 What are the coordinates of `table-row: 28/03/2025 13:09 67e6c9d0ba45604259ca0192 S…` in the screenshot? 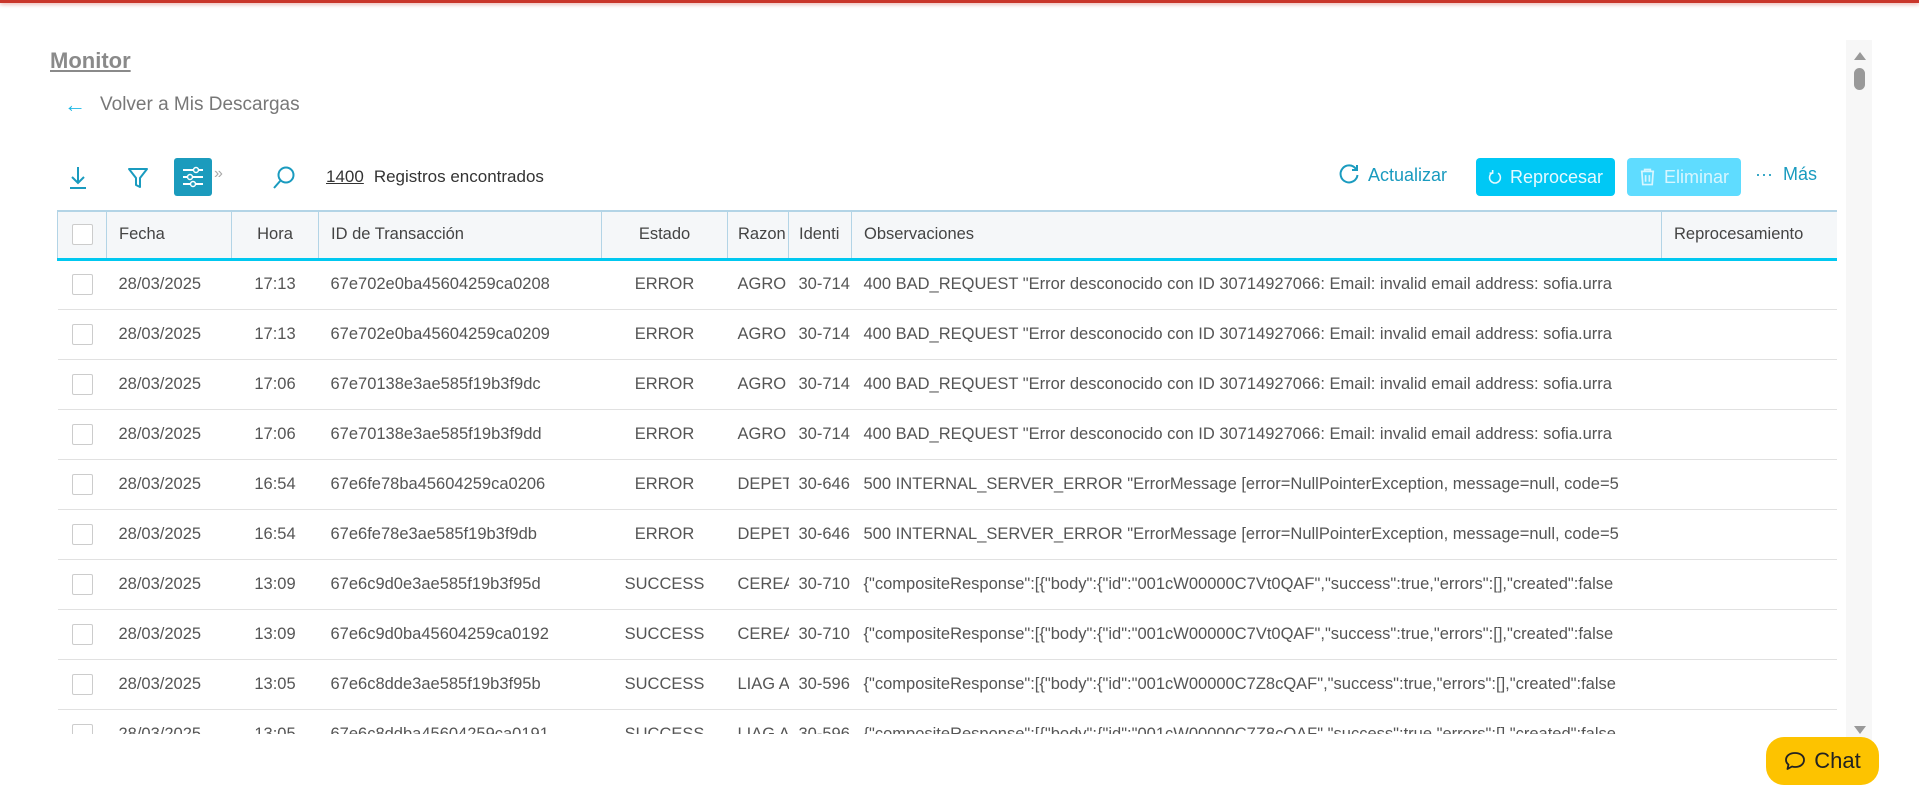 It's located at (947, 634).